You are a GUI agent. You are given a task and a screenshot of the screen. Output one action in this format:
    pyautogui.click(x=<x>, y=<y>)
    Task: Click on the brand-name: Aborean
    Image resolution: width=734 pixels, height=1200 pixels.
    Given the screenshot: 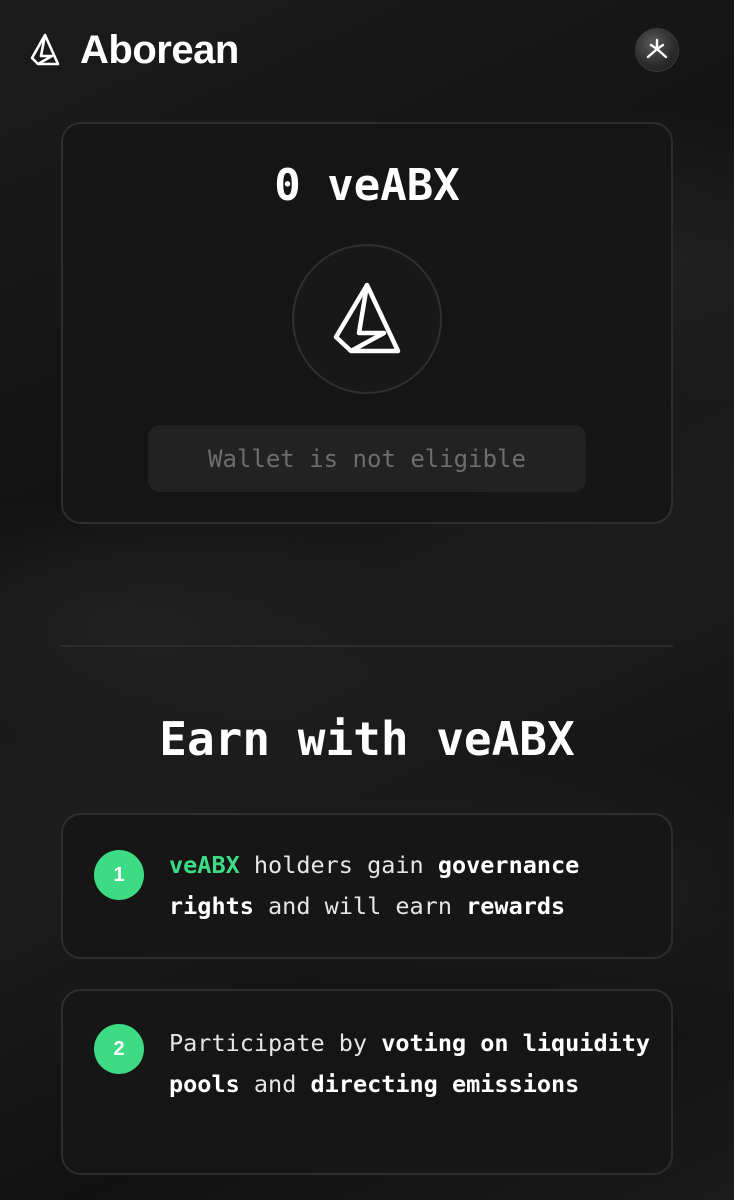 What is the action you would take?
    pyautogui.click(x=159, y=50)
    